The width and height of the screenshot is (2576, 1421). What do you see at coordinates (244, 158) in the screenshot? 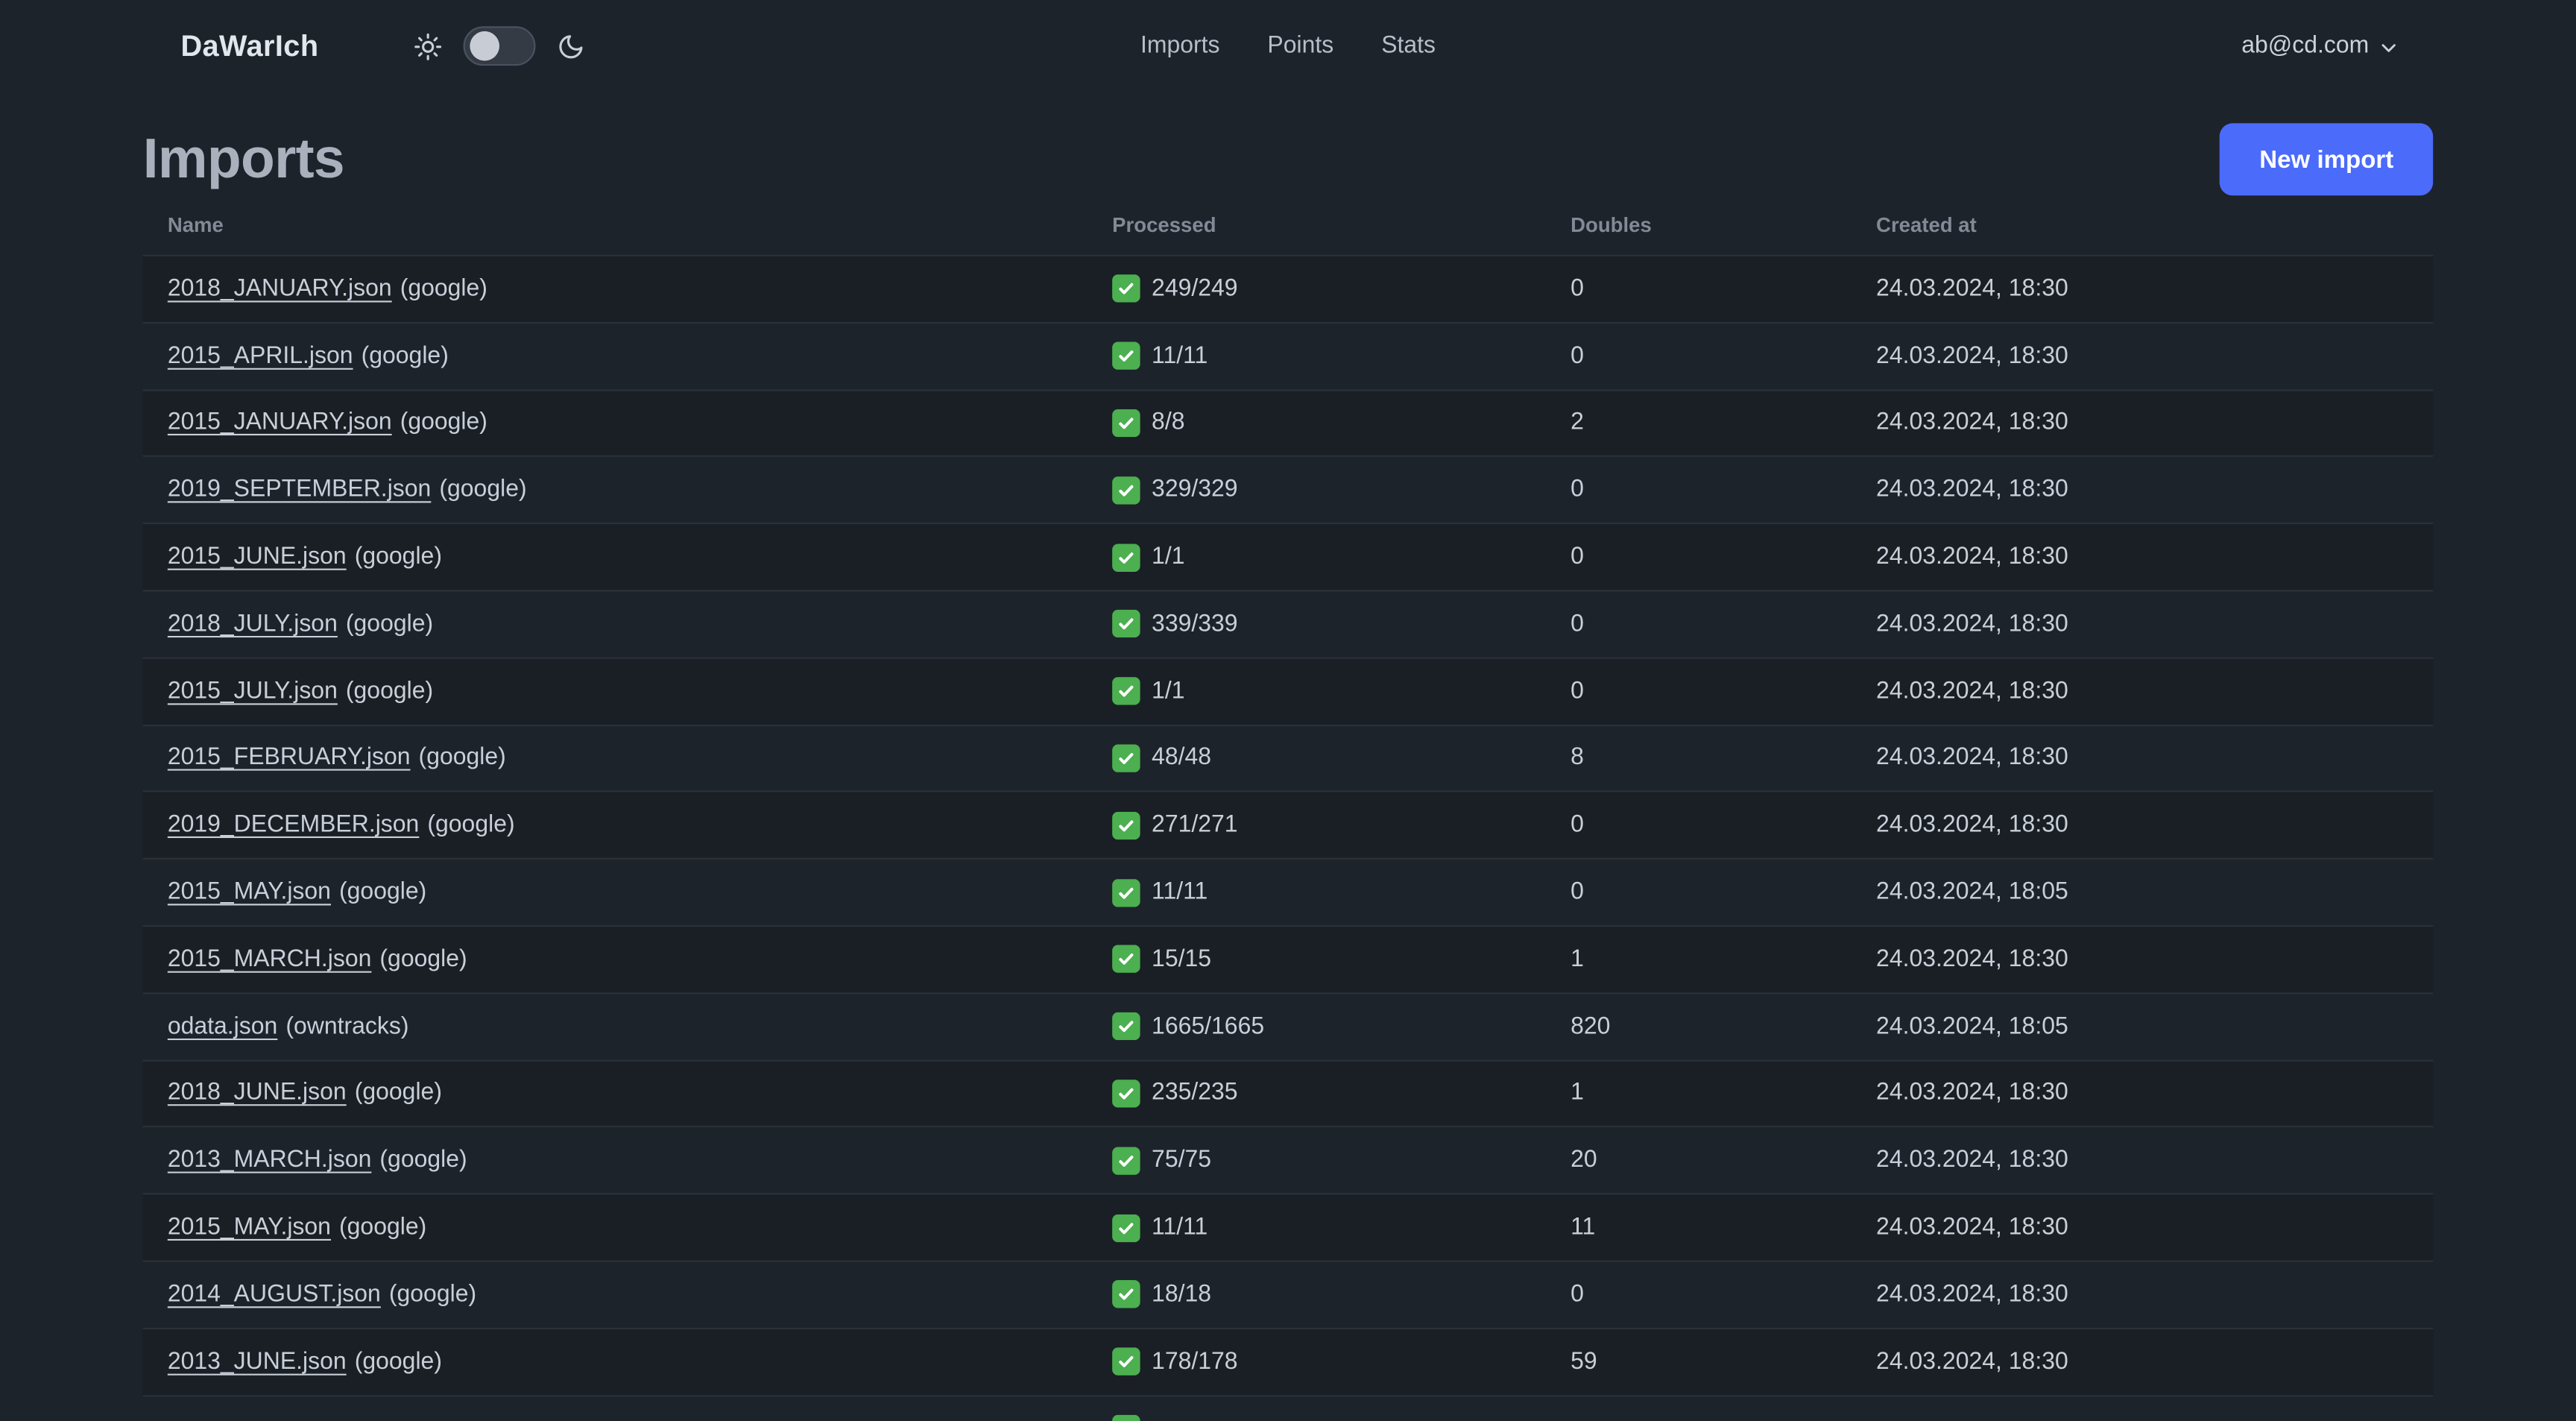
I see `page-title: Imports` at bounding box center [244, 158].